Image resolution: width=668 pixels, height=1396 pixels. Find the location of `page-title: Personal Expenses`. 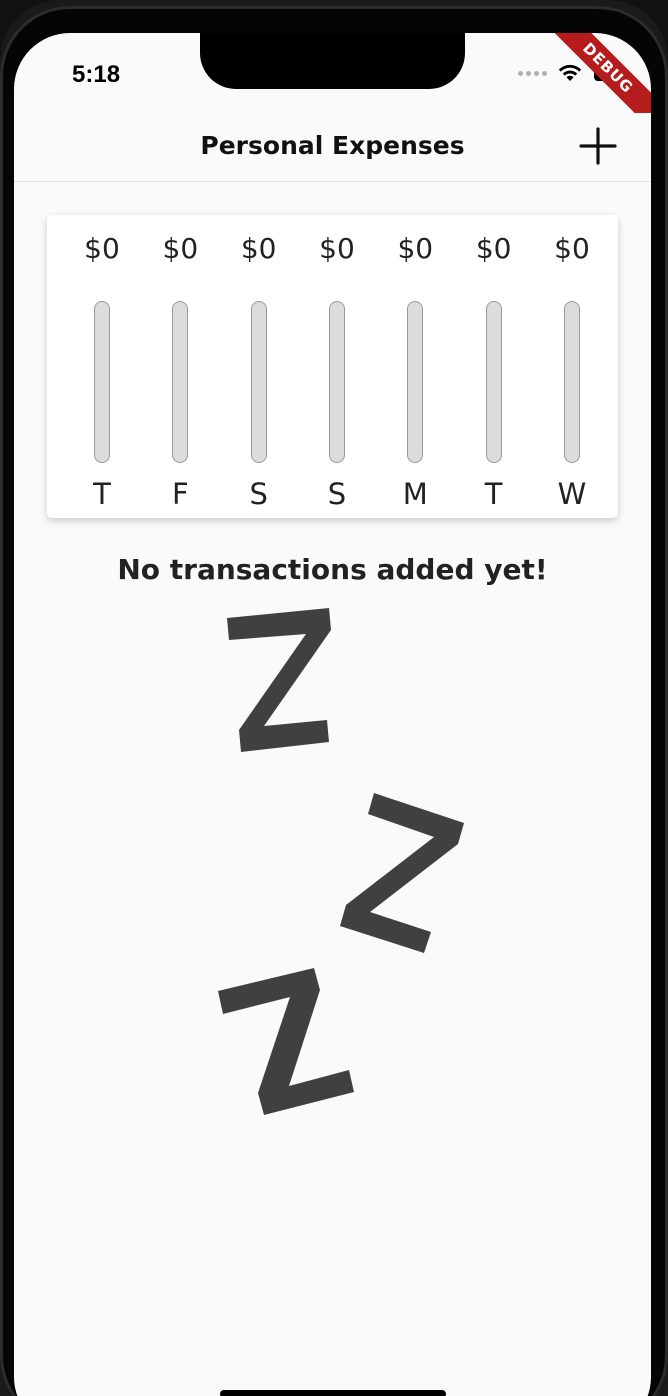

page-title: Personal Expenses is located at coordinates (332, 145).